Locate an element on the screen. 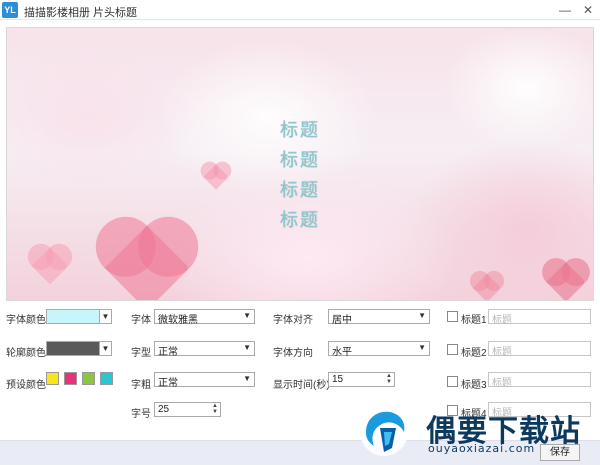 This screenshot has height=465, width=600. direction-select: 水平 ▼ is located at coordinates (379, 349).